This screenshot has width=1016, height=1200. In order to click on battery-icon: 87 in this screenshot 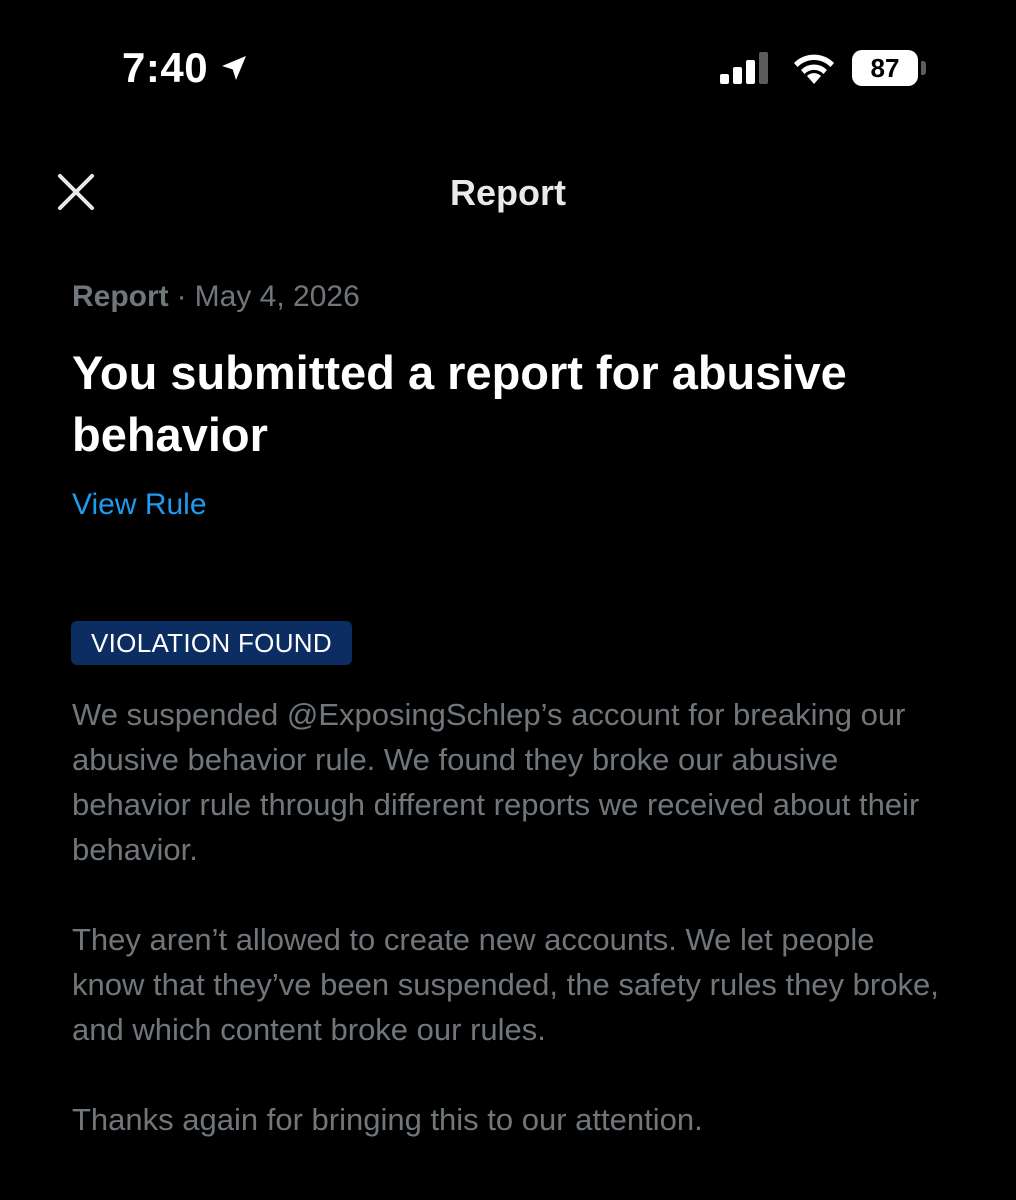, I will do `click(885, 68)`.